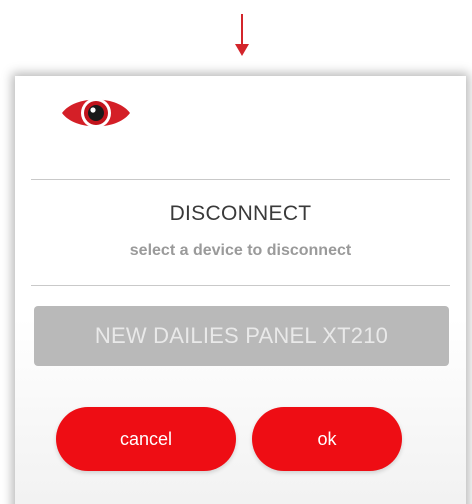 This screenshot has width=472, height=504. I want to click on ok-button: ok, so click(327, 439).